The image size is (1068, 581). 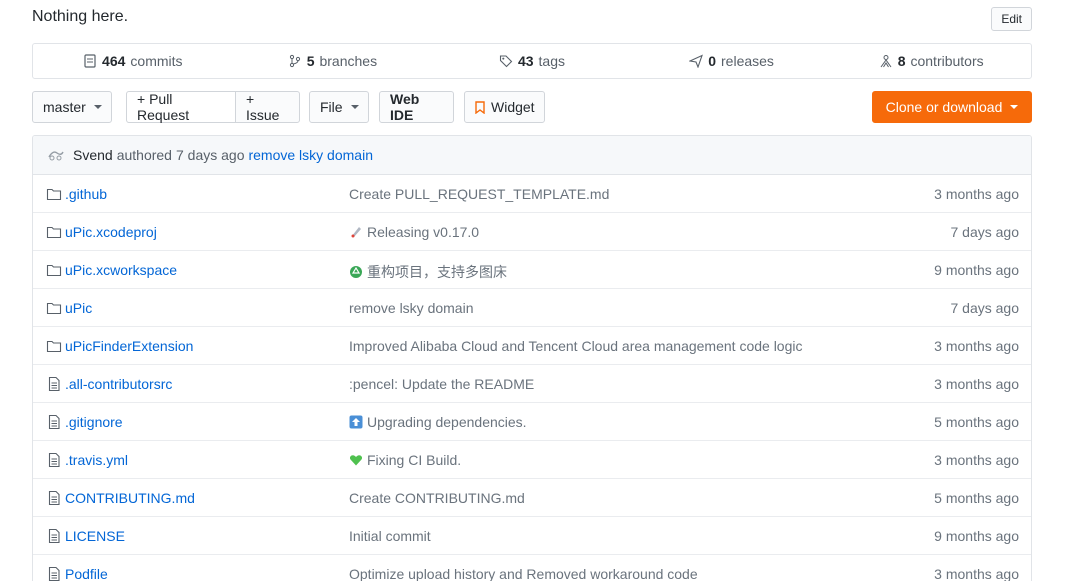 What do you see at coordinates (118, 384) in the screenshot?
I see `file-name-link: .all-contributorsrc` at bounding box center [118, 384].